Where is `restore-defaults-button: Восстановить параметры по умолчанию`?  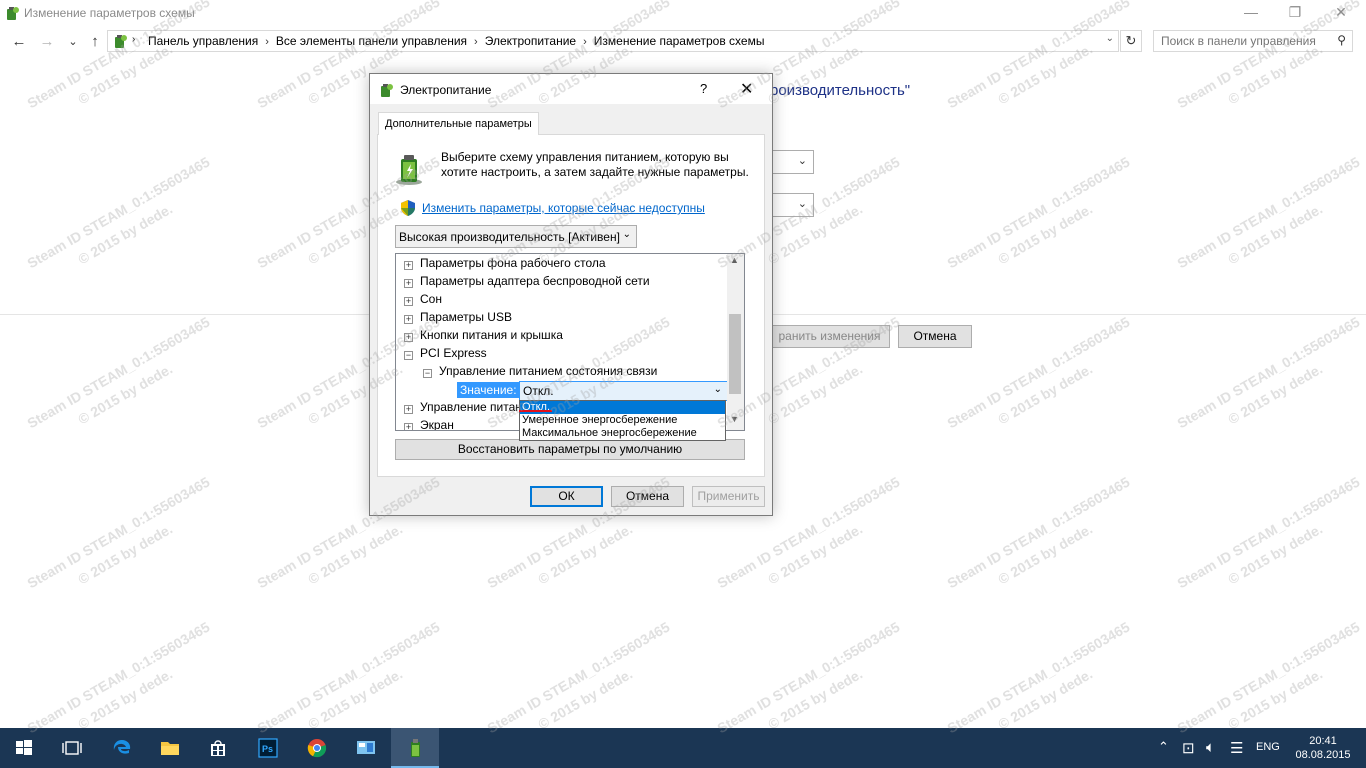 restore-defaults-button: Восстановить параметры по умолчанию is located at coordinates (570, 449).